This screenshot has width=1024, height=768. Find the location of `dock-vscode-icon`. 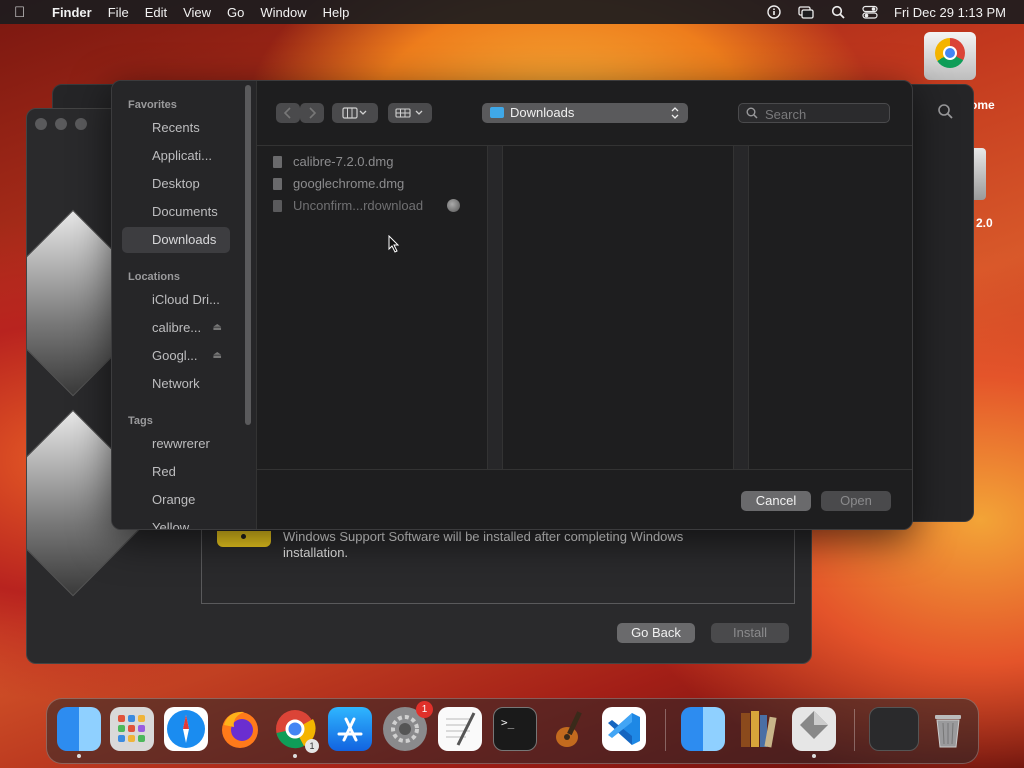

dock-vscode-icon is located at coordinates (624, 729).